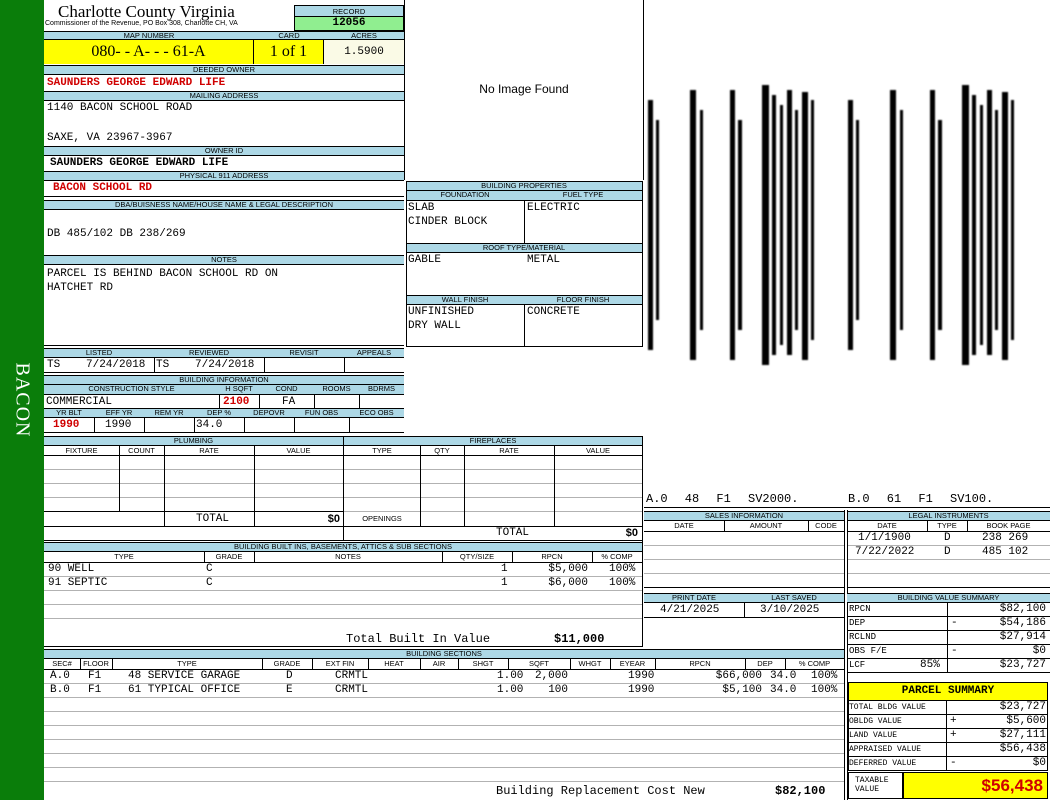  I want to click on card-label: CARD, so click(289, 35).